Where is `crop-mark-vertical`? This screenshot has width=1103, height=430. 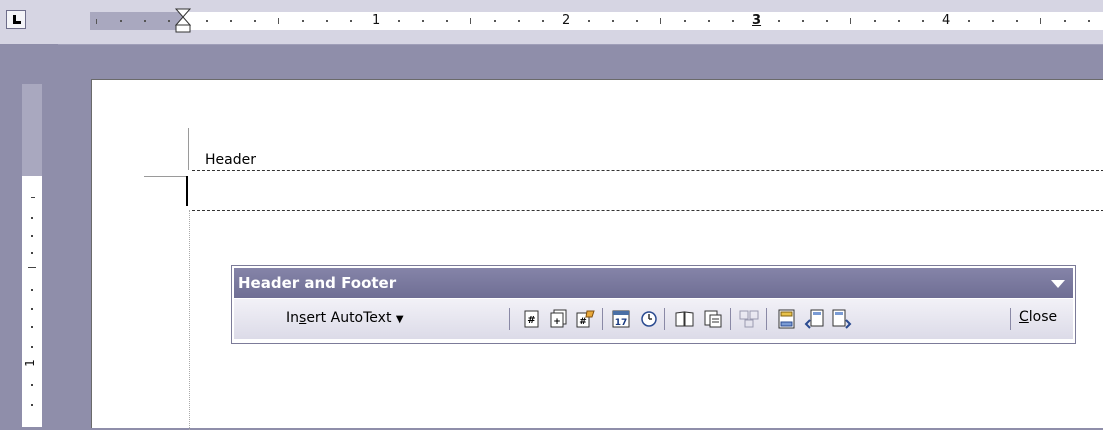 crop-mark-vertical is located at coordinates (188, 149).